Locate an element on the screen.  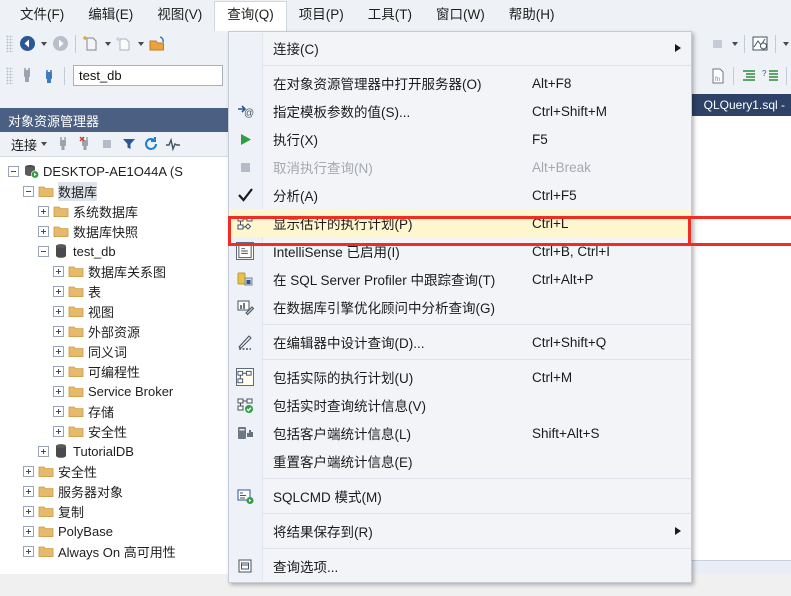
navigate-back-dropdown-icon is located at coordinates (43, 44).